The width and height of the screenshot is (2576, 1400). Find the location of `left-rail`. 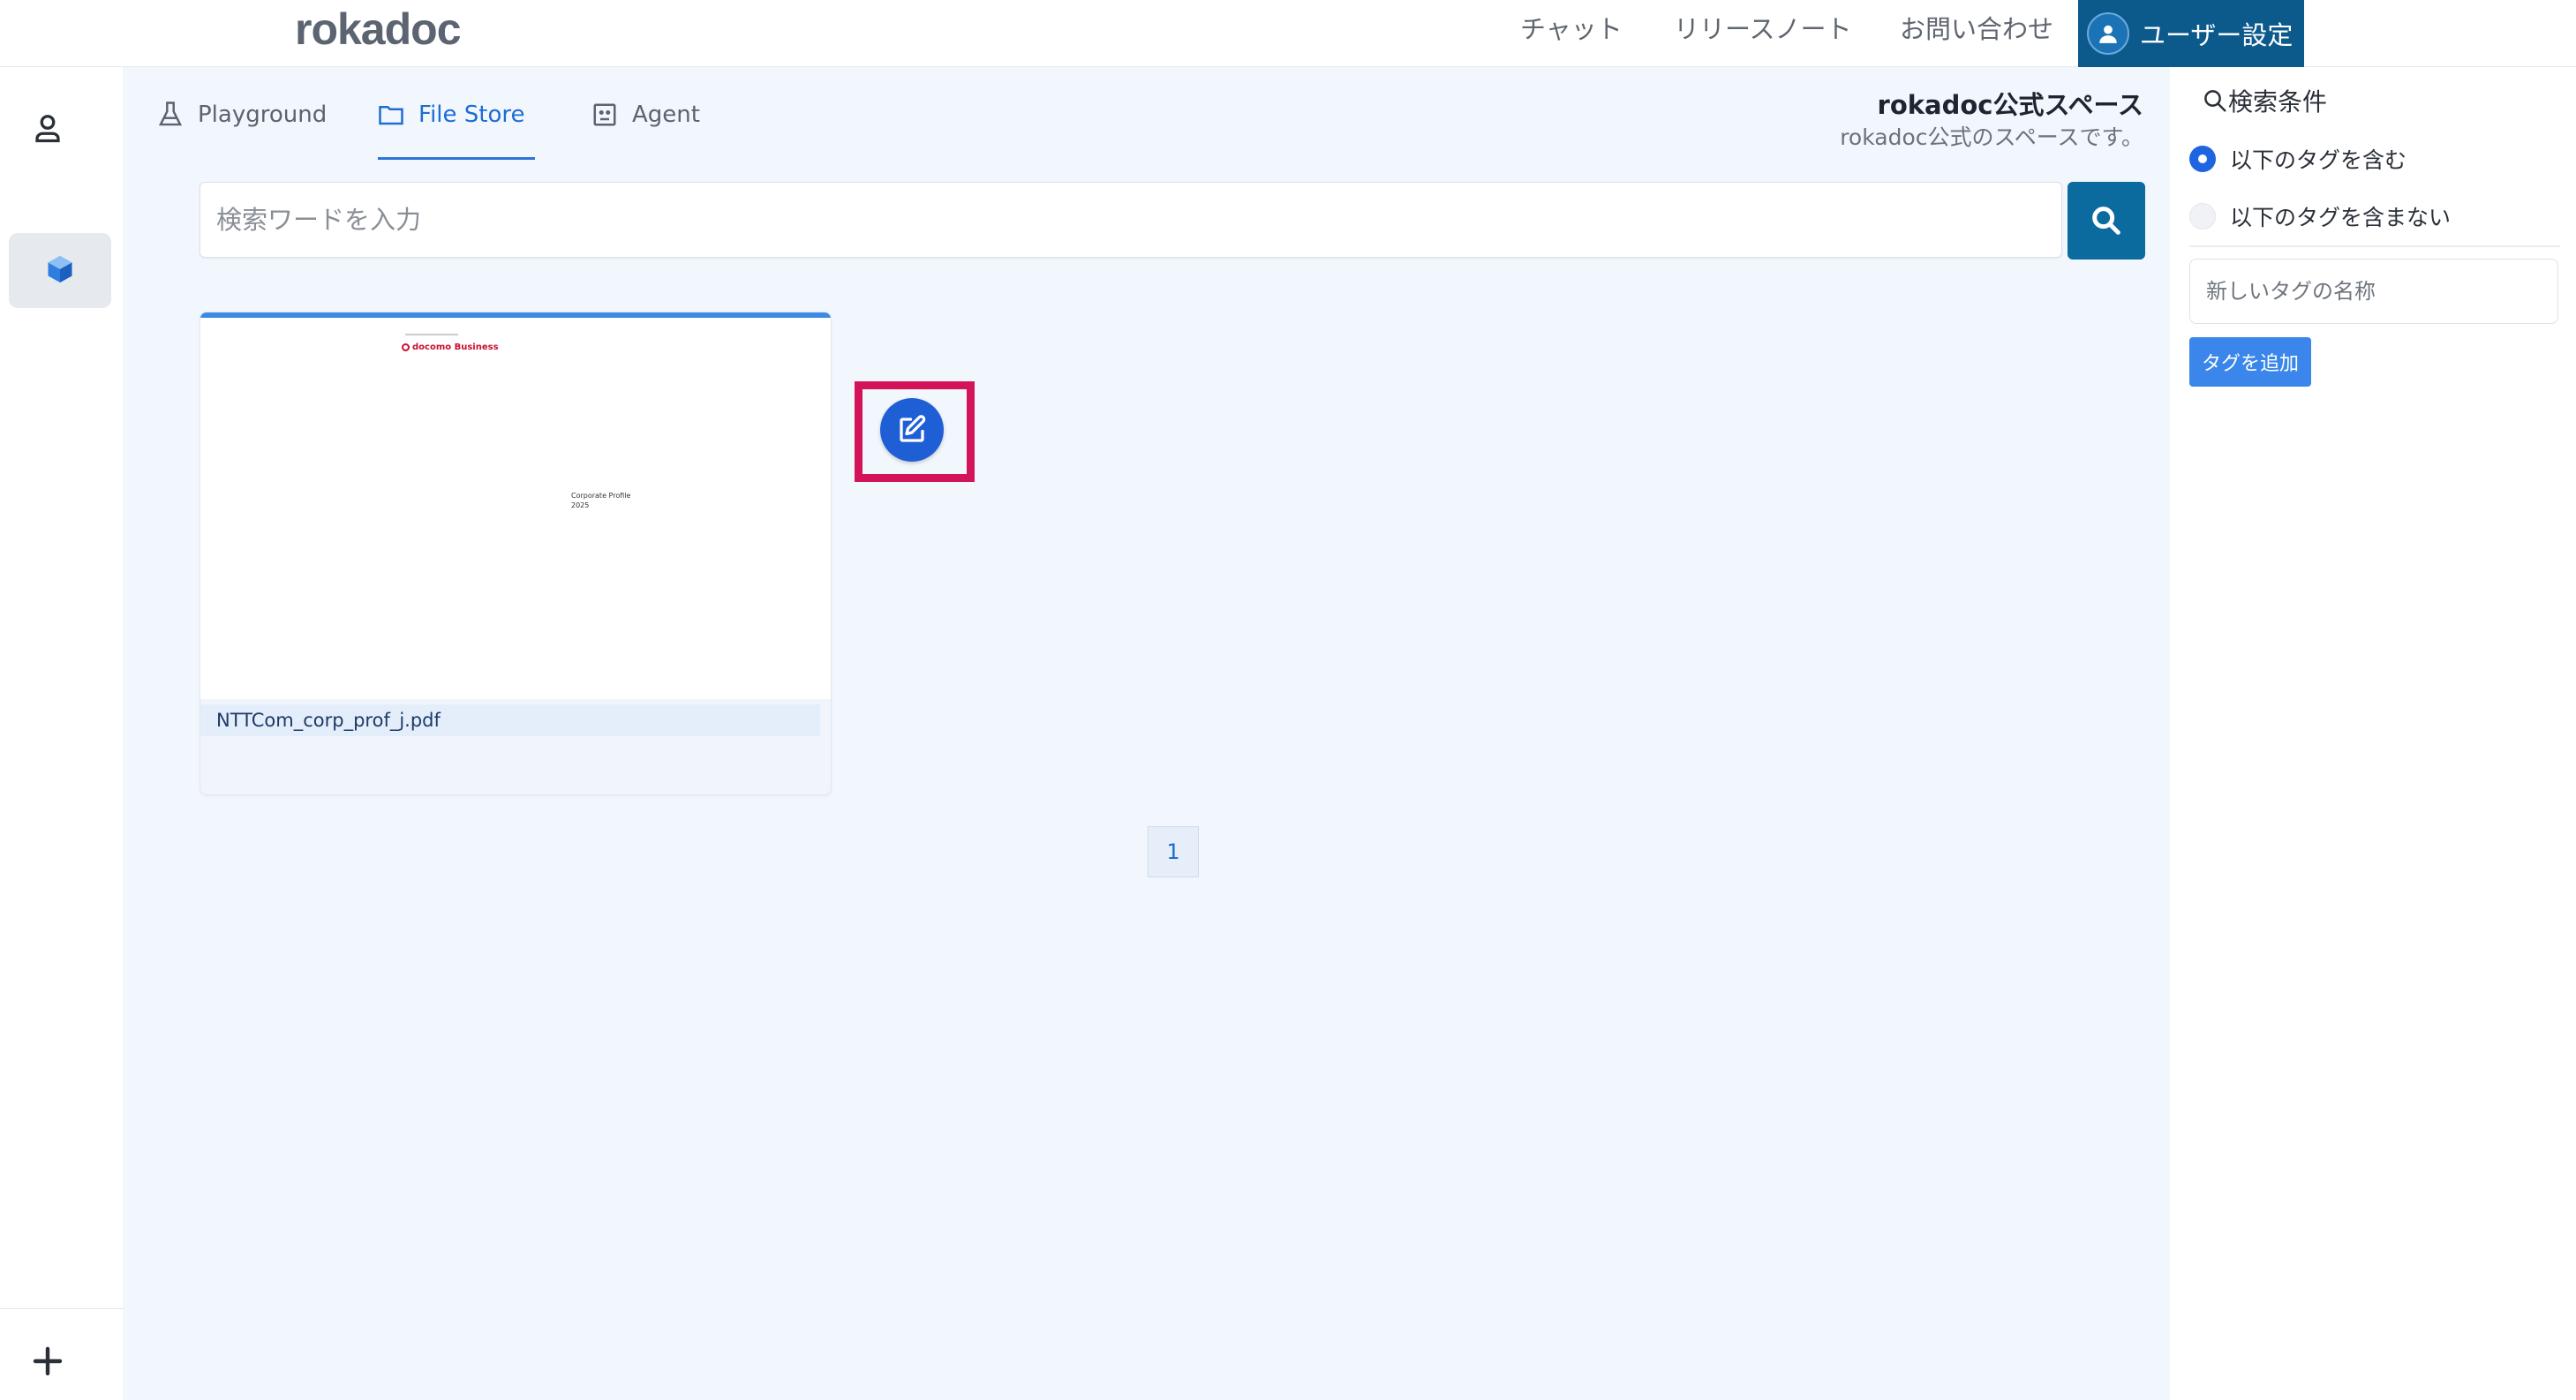

left-rail is located at coordinates (62, 733).